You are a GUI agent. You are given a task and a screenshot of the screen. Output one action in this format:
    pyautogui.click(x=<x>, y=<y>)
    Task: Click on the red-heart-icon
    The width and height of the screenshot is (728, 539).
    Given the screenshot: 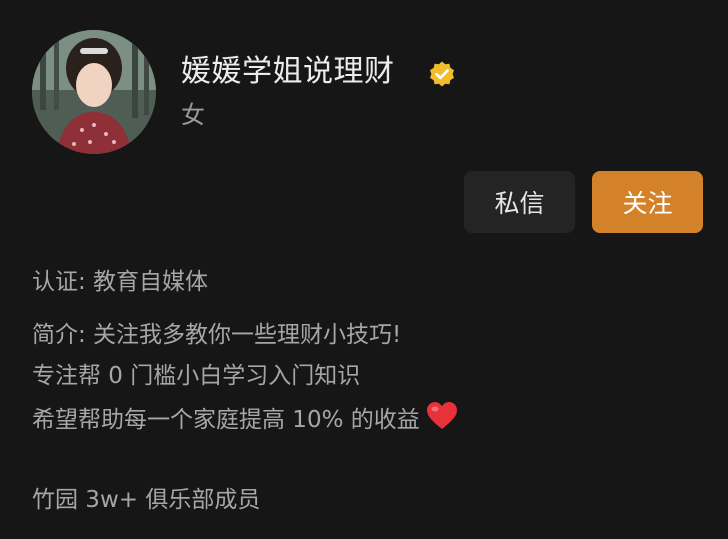 What is the action you would take?
    pyautogui.click(x=441, y=415)
    